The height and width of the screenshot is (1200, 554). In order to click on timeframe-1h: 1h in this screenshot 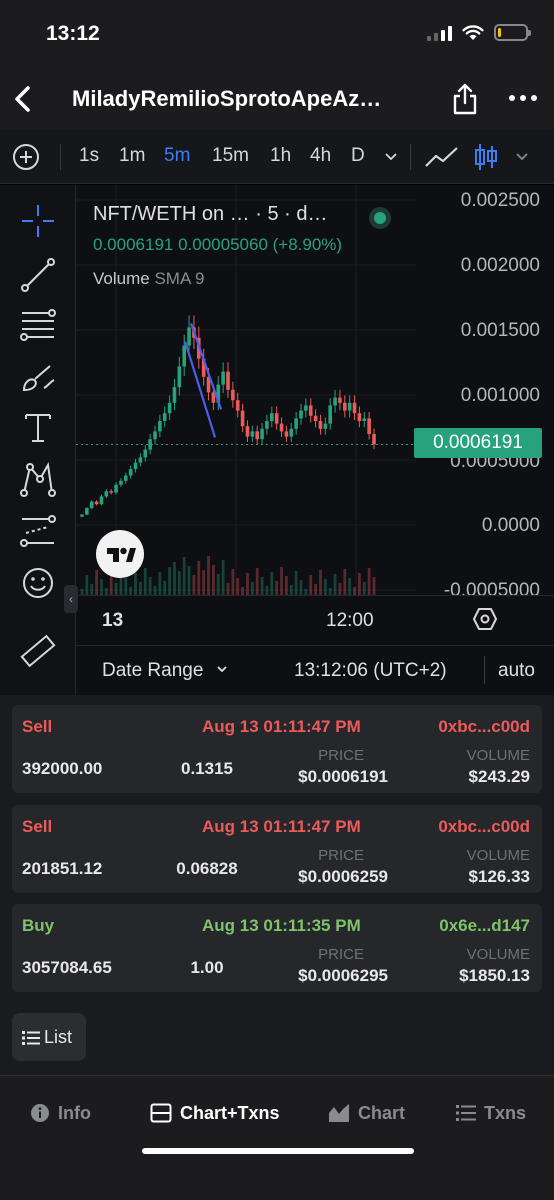, I will do `click(280, 156)`.